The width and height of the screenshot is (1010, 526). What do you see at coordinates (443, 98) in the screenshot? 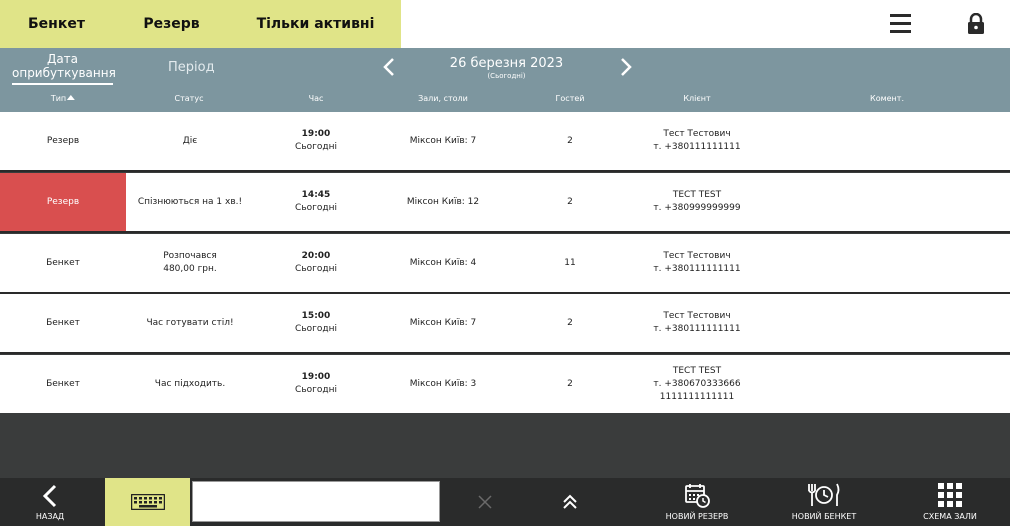
I see `column-halls: Зали, столи` at bounding box center [443, 98].